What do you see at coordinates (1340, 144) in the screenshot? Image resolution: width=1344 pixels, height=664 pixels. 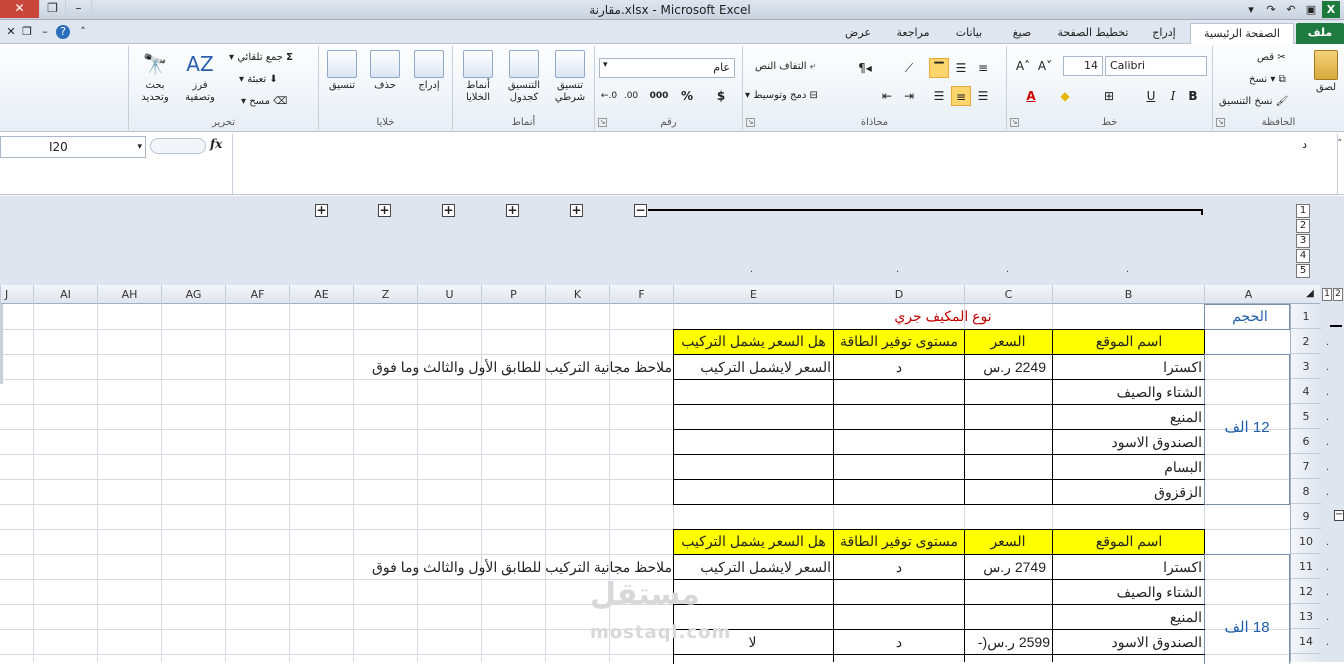 I see `formula-bar-expand-icon: ˄` at bounding box center [1340, 144].